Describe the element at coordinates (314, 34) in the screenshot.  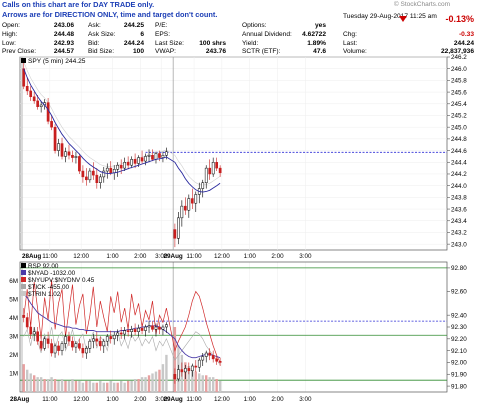
I see `dividend-value: 4.62722` at that location.